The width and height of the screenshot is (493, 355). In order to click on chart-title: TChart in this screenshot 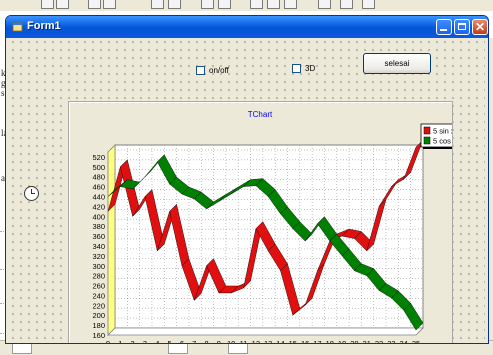, I will do `click(260, 114)`.